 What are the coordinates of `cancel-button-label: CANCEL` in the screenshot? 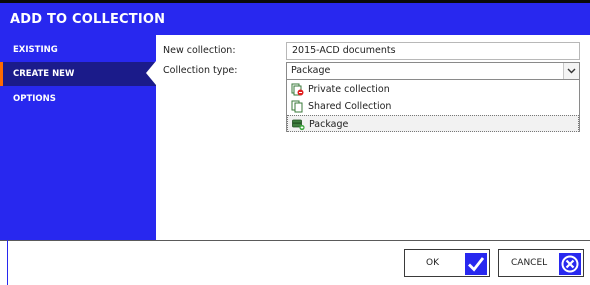 It's located at (529, 263).